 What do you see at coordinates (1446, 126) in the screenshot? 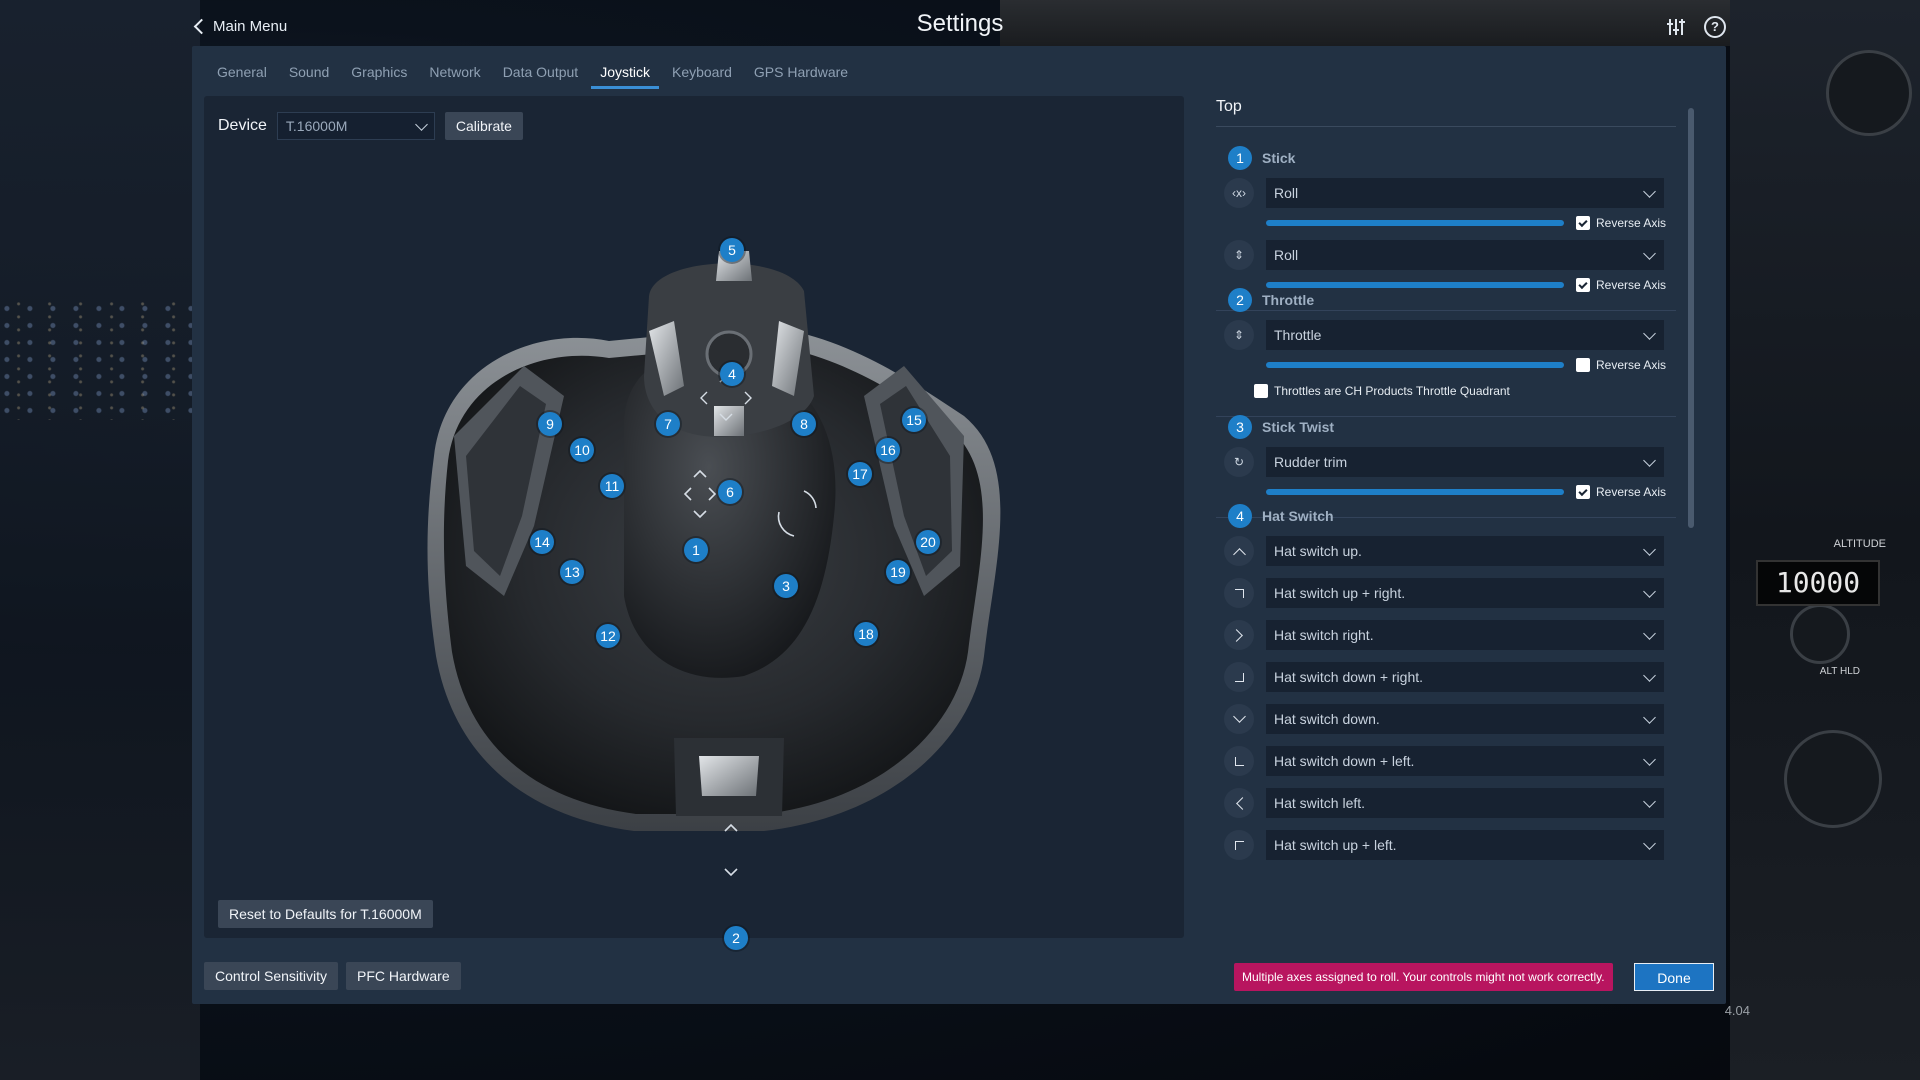
I see `section-divider` at bounding box center [1446, 126].